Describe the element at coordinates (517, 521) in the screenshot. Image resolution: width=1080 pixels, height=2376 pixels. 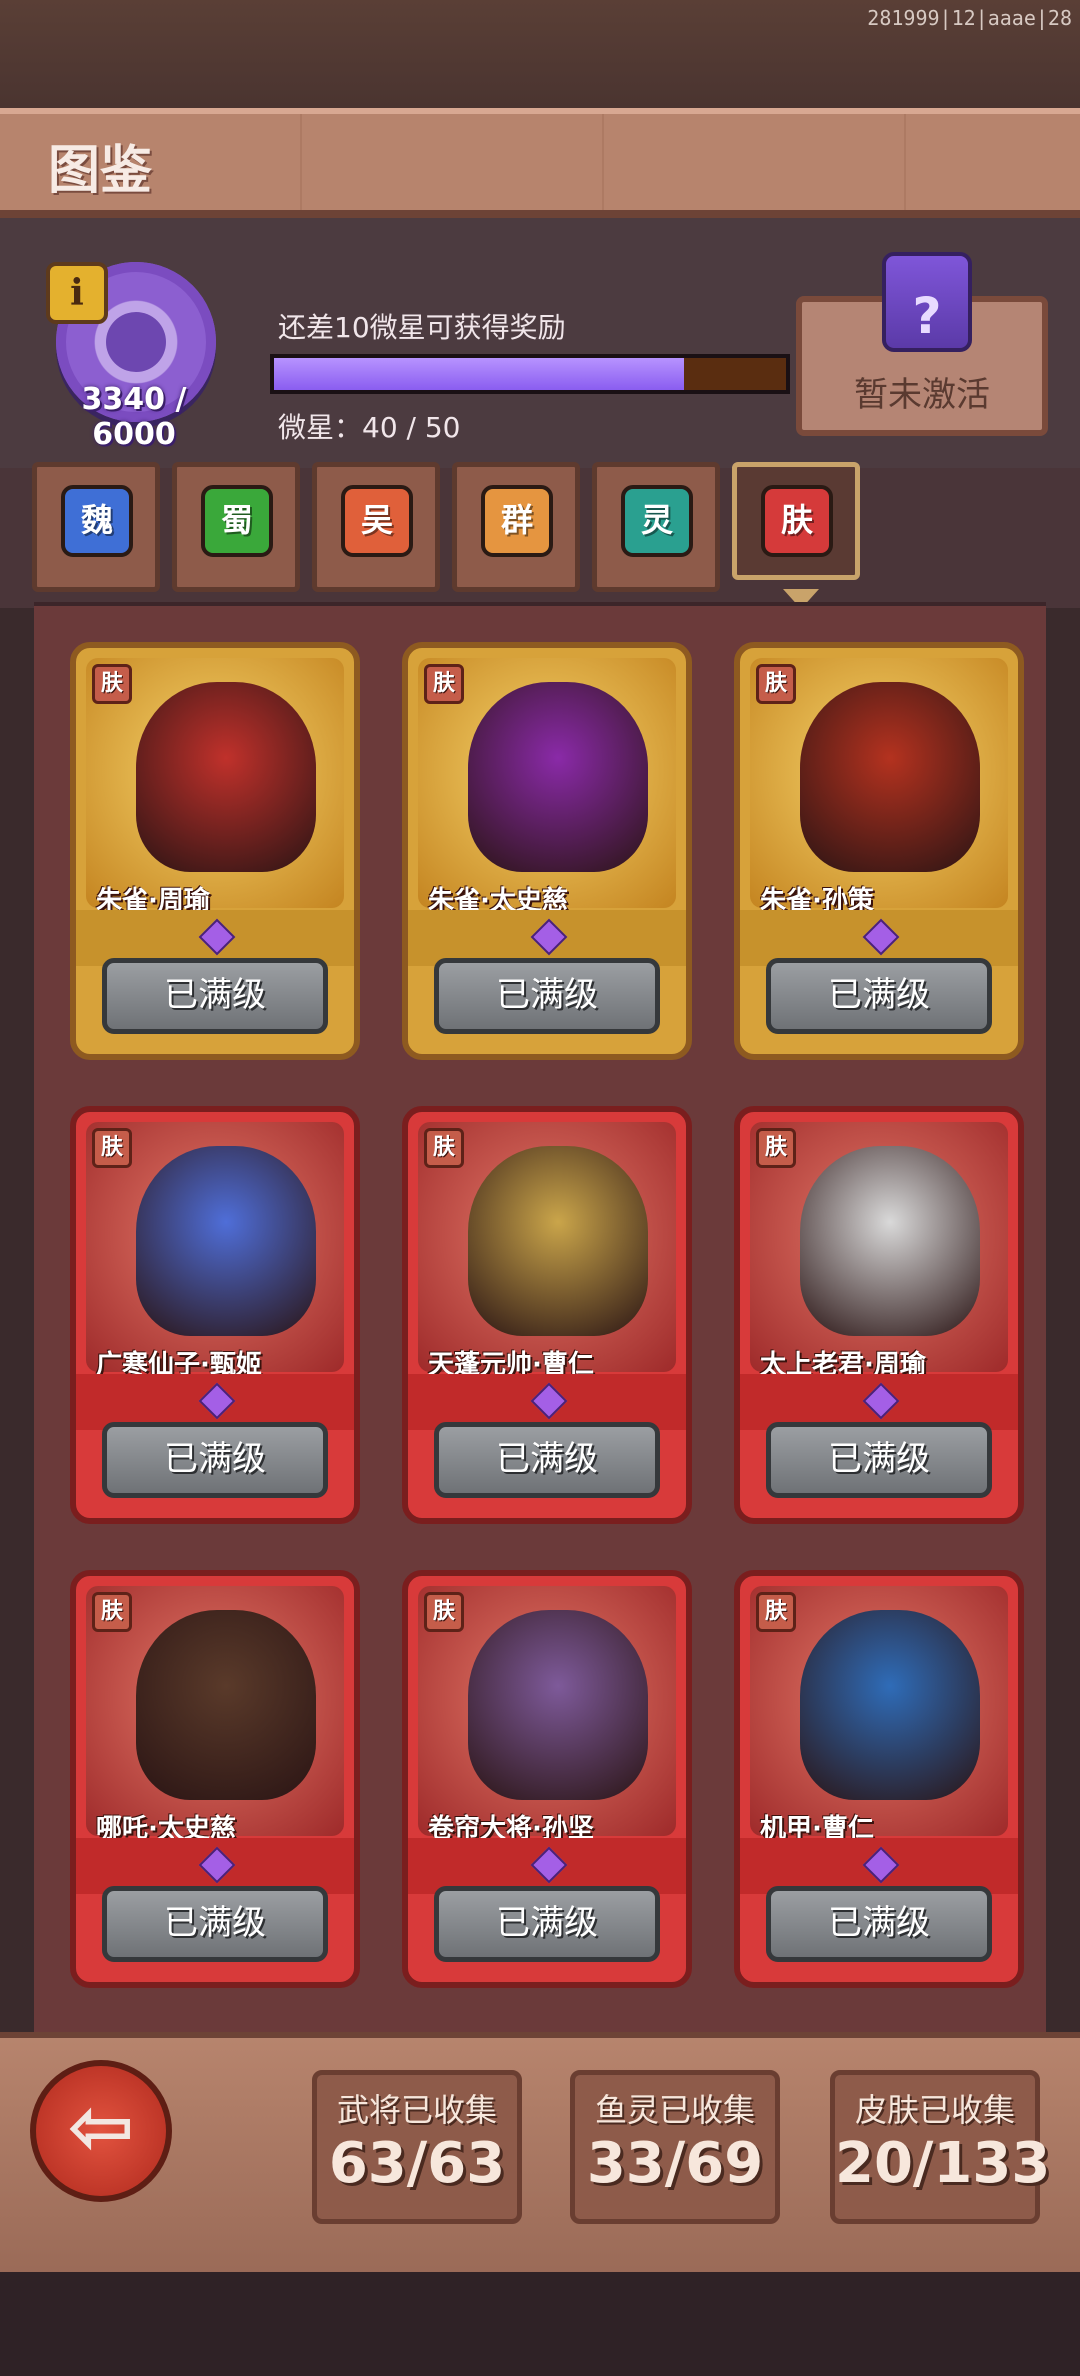
I see `tab-chip: 群` at that location.